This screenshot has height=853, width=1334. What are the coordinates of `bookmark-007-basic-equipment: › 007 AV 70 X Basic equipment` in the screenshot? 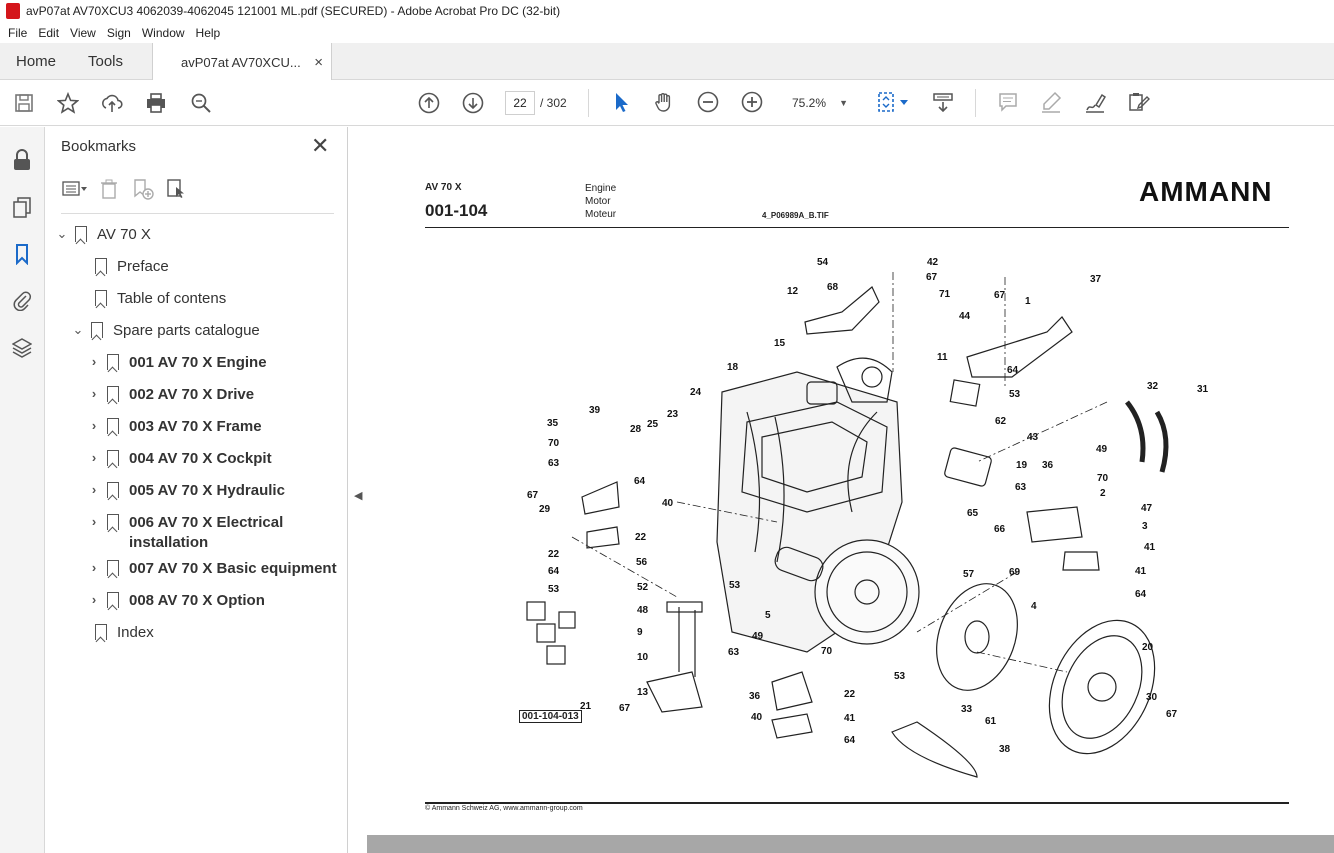 It's located at (212, 569).